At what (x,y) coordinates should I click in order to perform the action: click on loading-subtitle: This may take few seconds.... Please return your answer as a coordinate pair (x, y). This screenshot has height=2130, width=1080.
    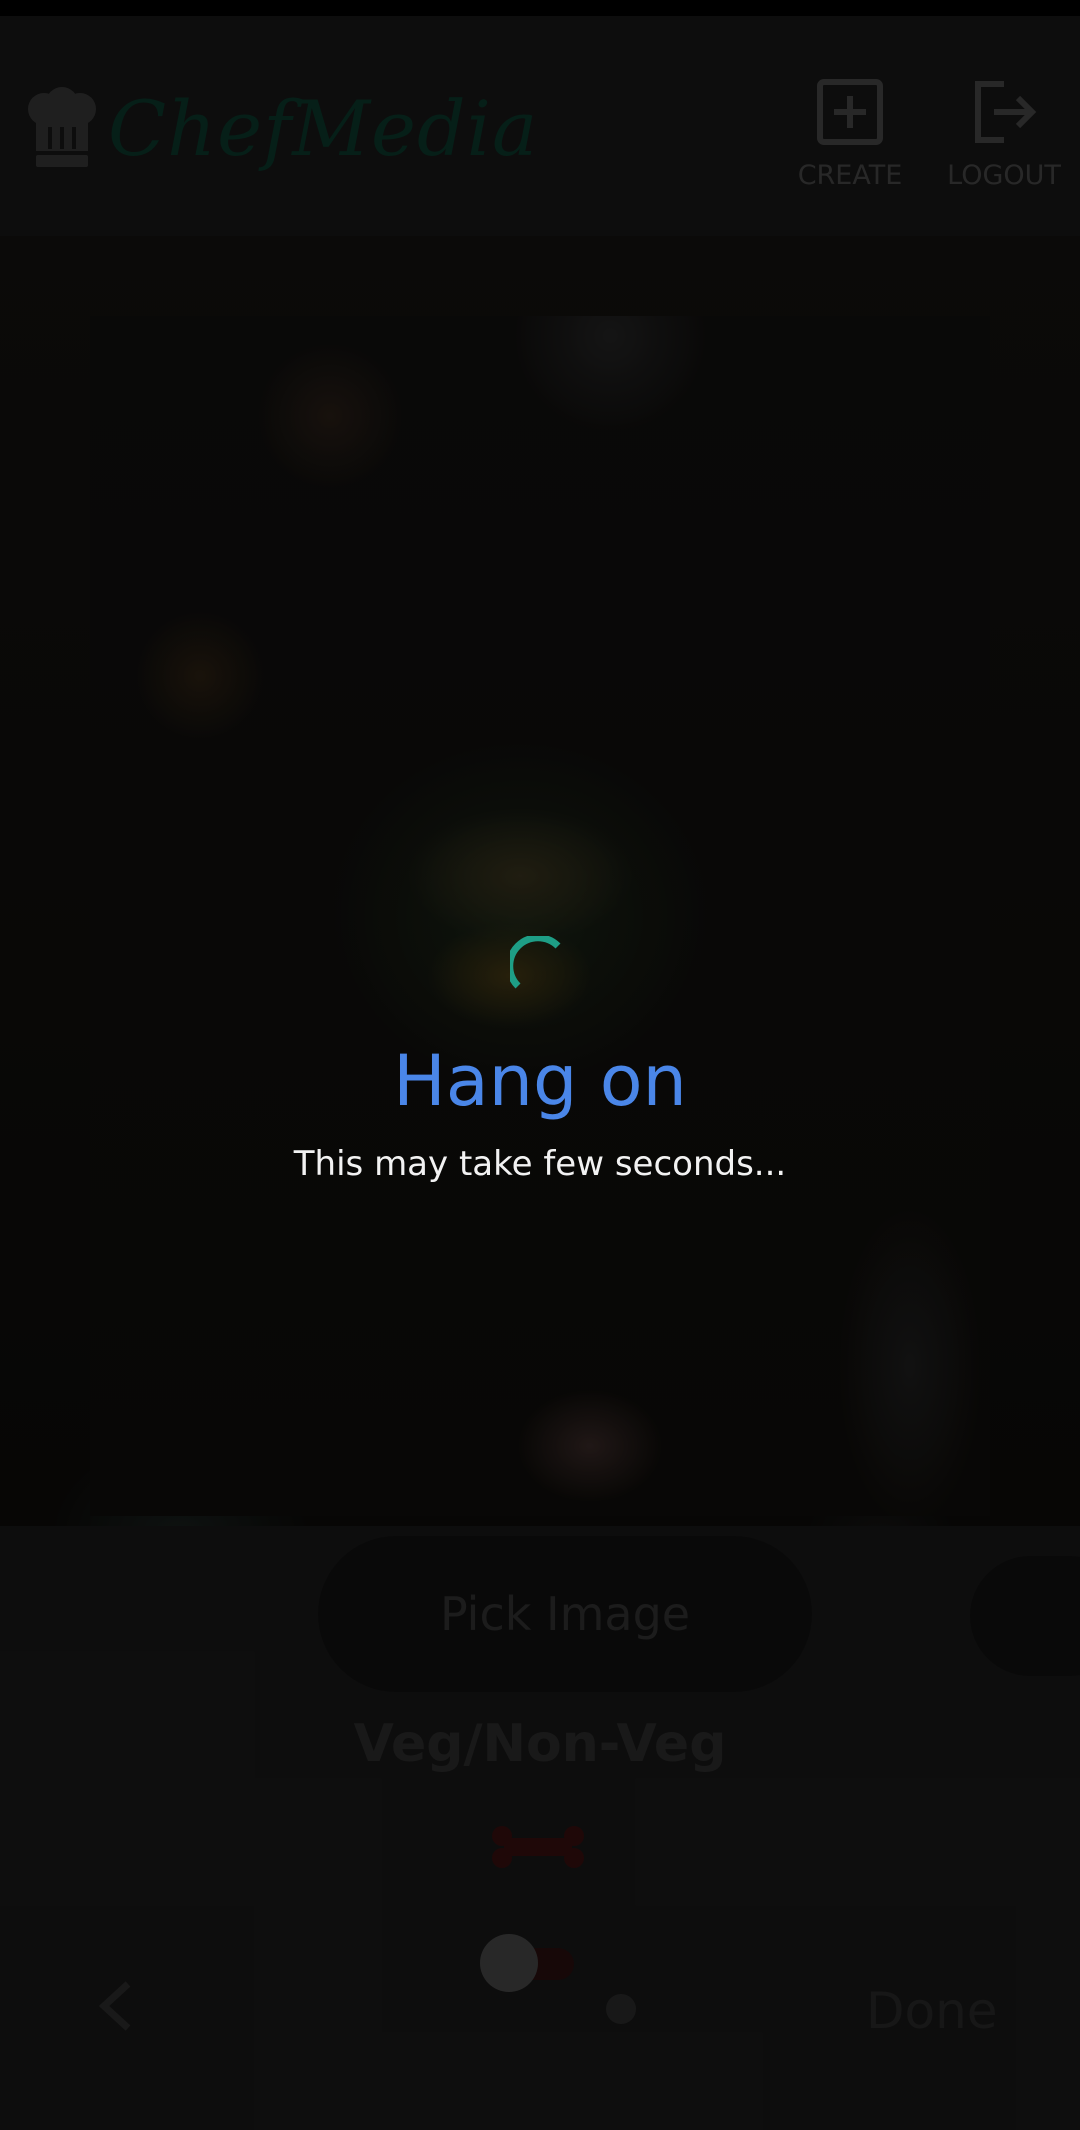
    Looking at the image, I should click on (540, 1164).